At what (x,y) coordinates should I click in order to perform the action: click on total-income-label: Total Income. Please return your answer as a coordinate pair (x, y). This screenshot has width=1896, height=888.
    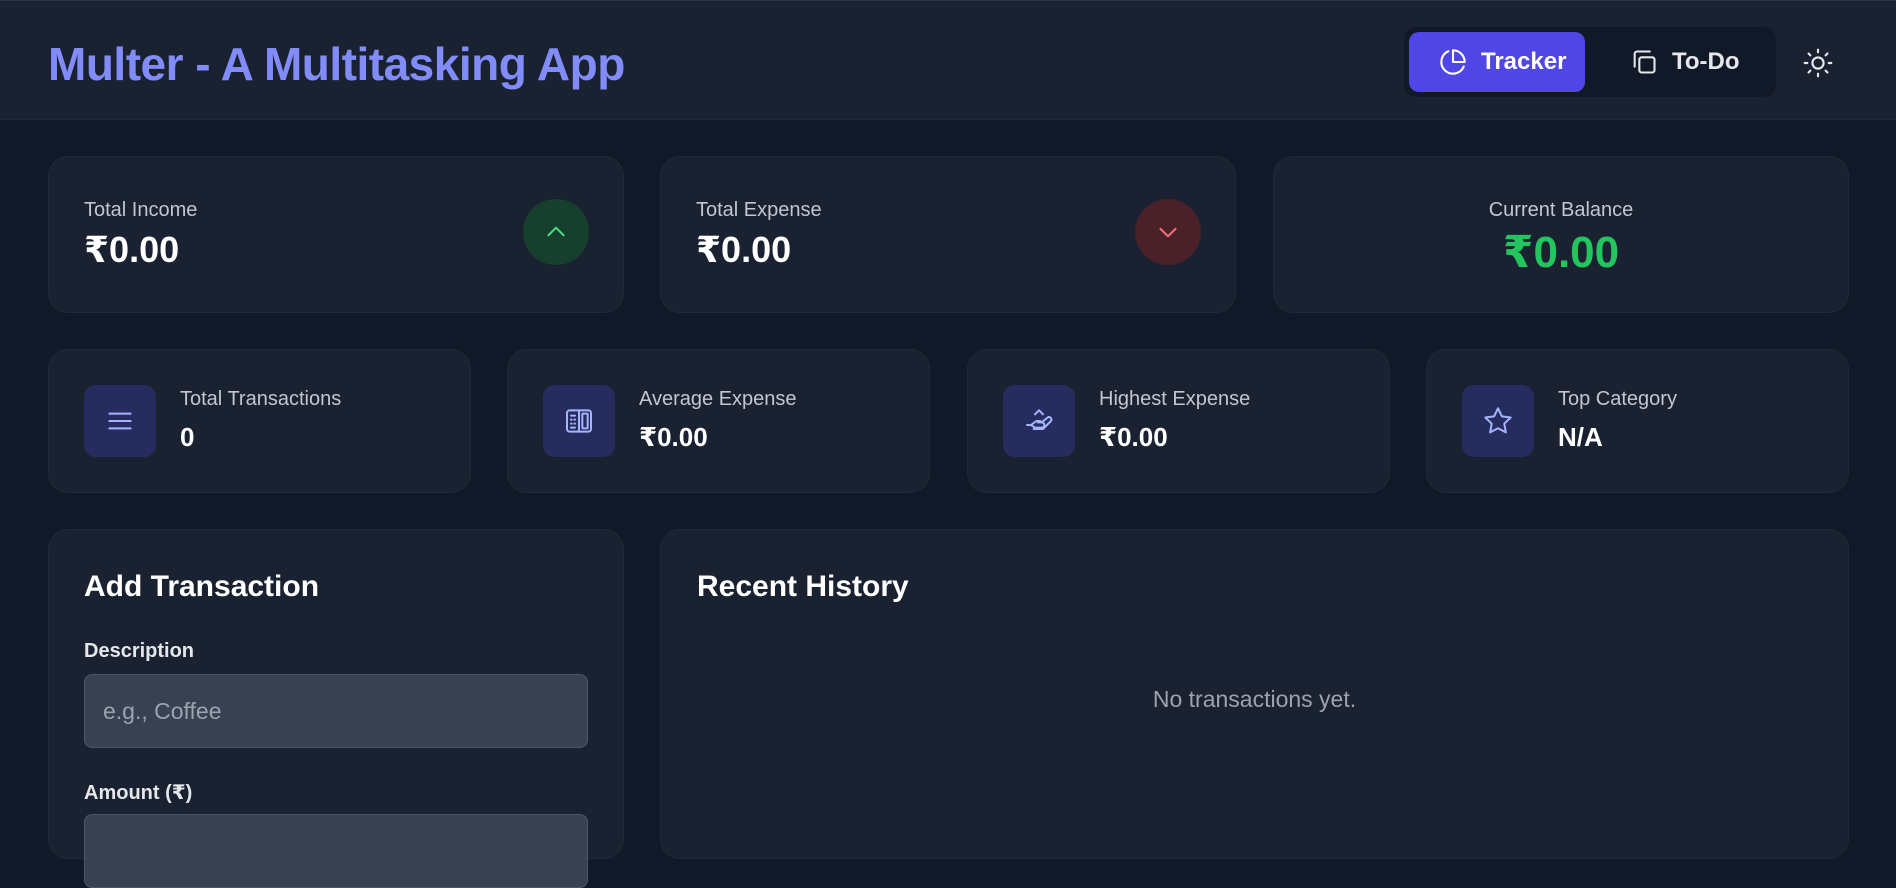
    Looking at the image, I should click on (141, 210).